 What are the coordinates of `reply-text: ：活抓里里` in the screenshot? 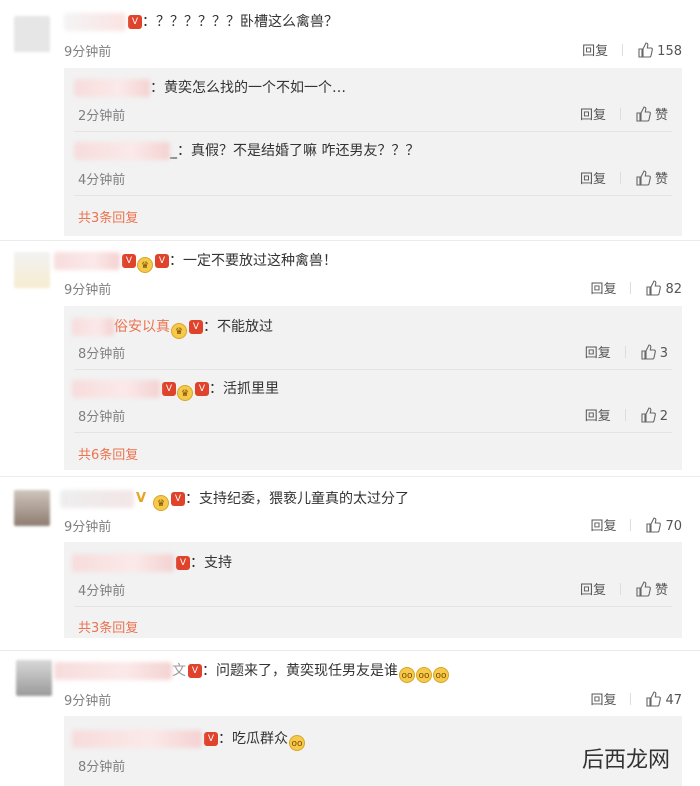 It's located at (244, 389).